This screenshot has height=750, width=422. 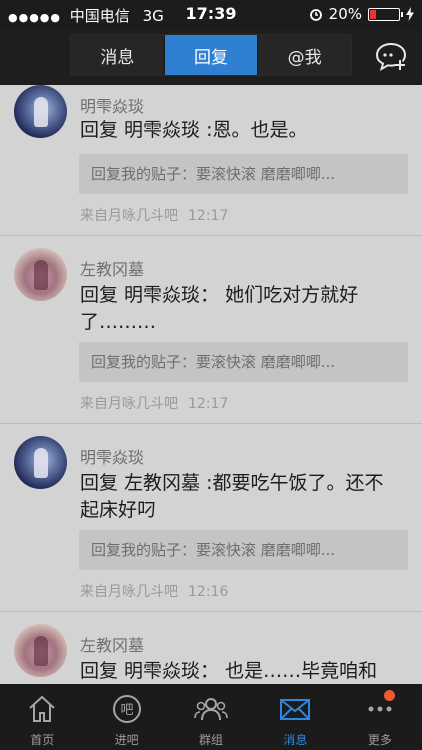 What do you see at coordinates (211, 709) in the screenshot?
I see `group-icon` at bounding box center [211, 709].